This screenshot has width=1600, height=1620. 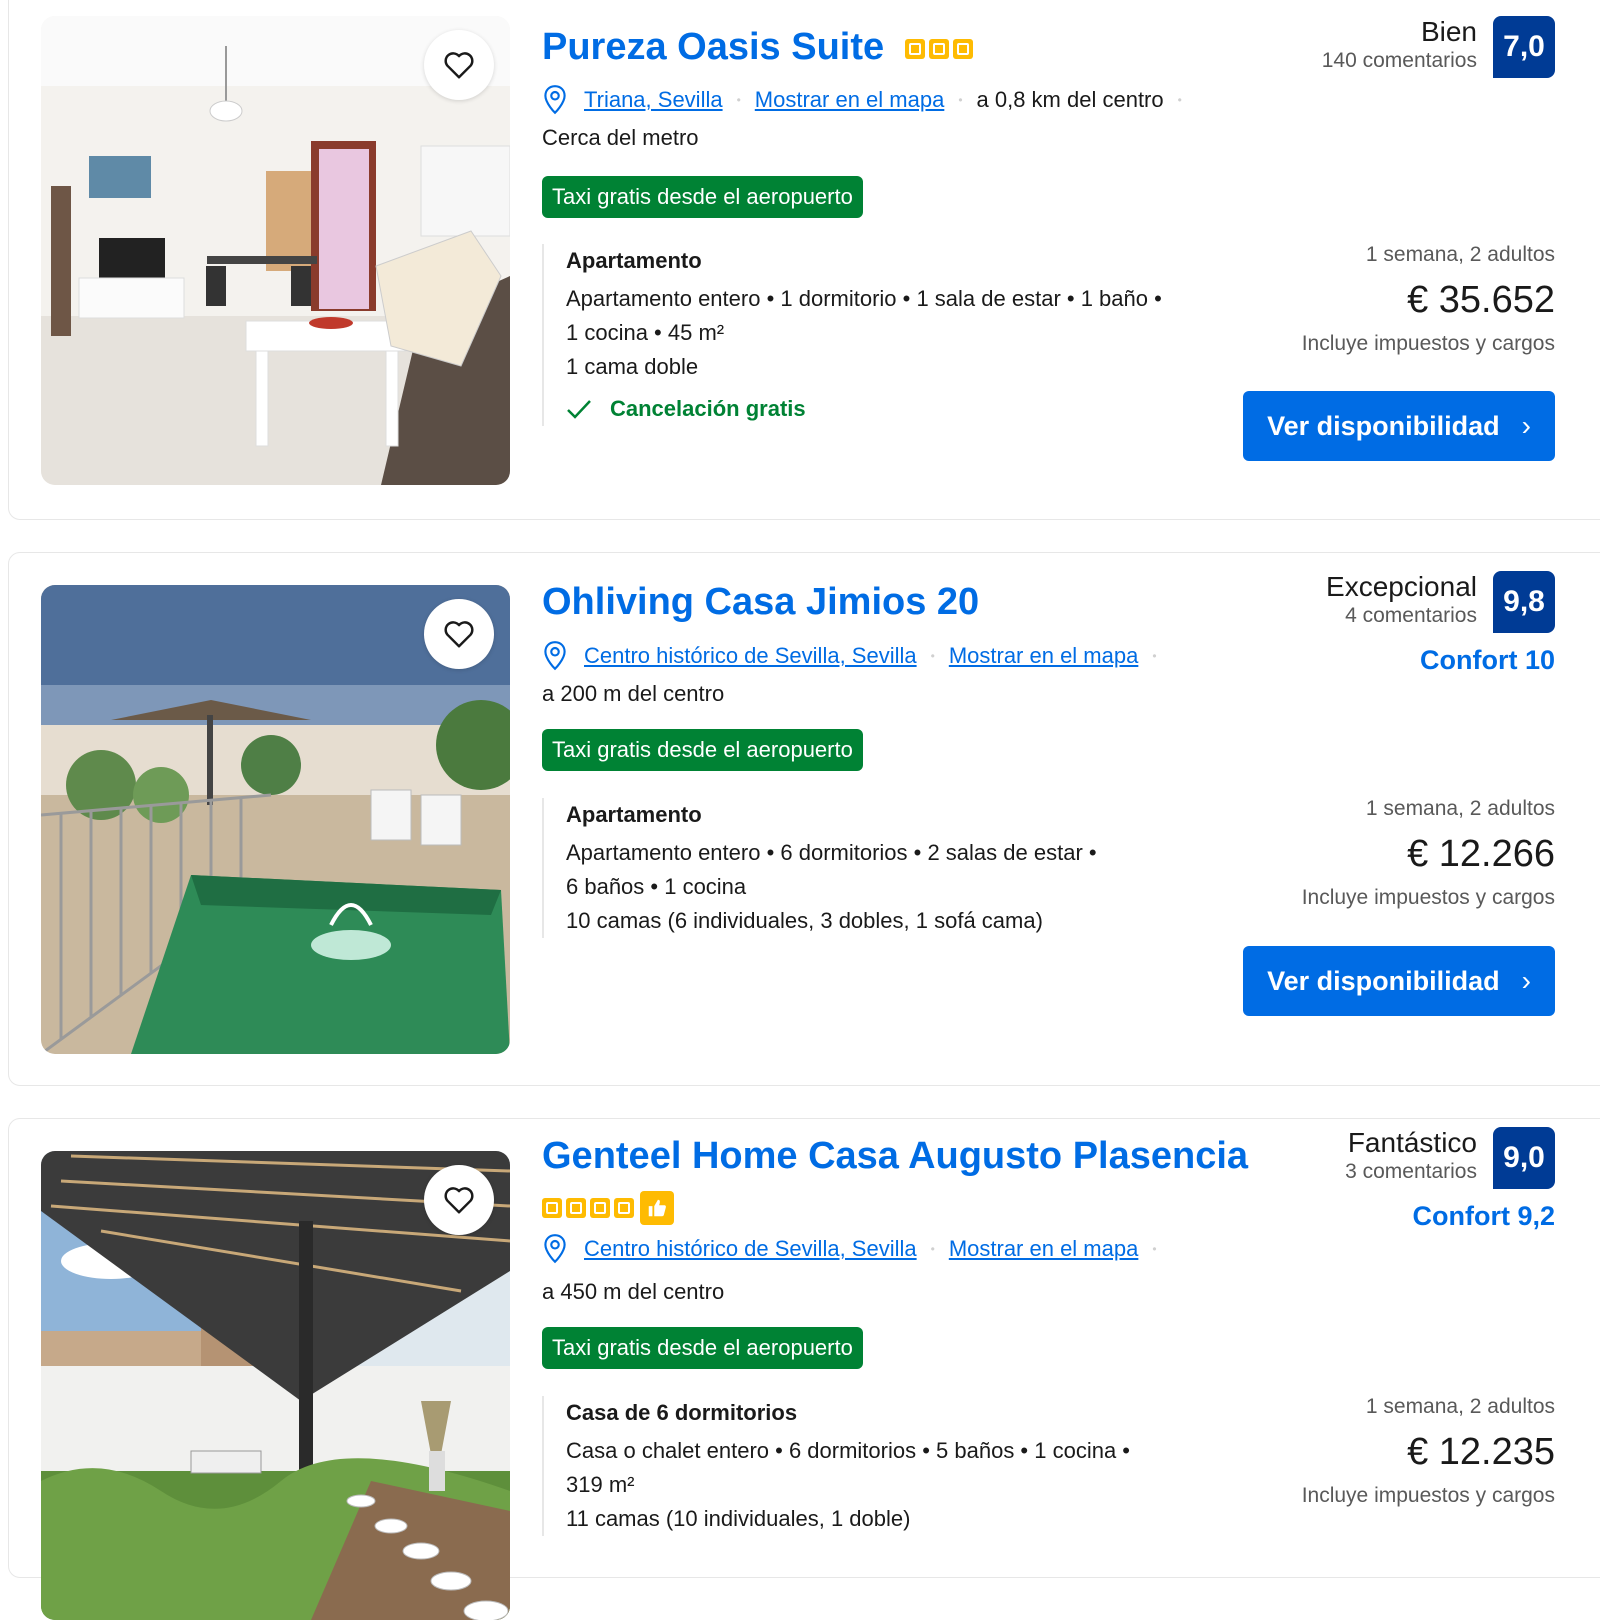 What do you see at coordinates (634, 814) in the screenshot?
I see `unit-type: Apartamento` at bounding box center [634, 814].